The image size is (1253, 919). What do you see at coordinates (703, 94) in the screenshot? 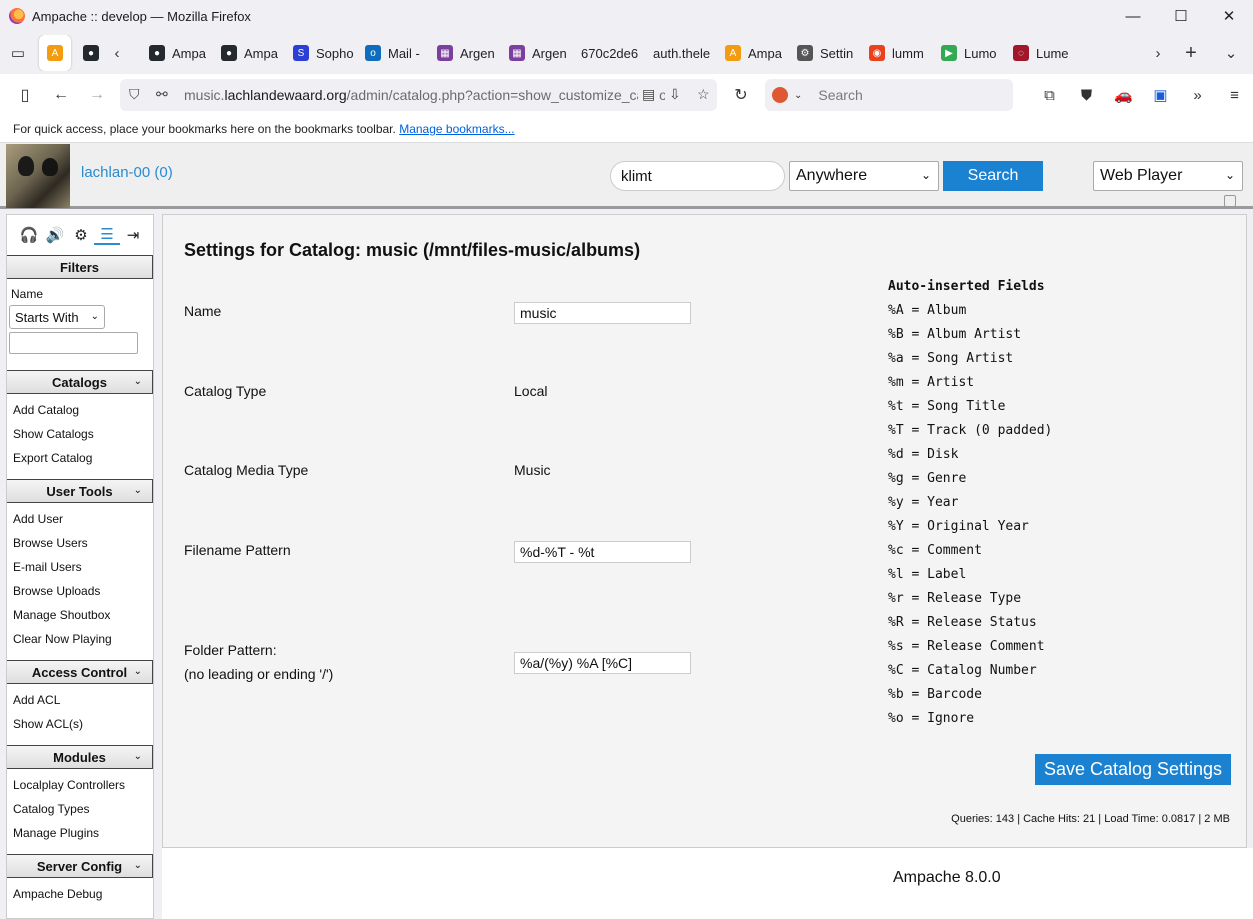
I see `bookmark-star-icon: ☆` at bounding box center [703, 94].